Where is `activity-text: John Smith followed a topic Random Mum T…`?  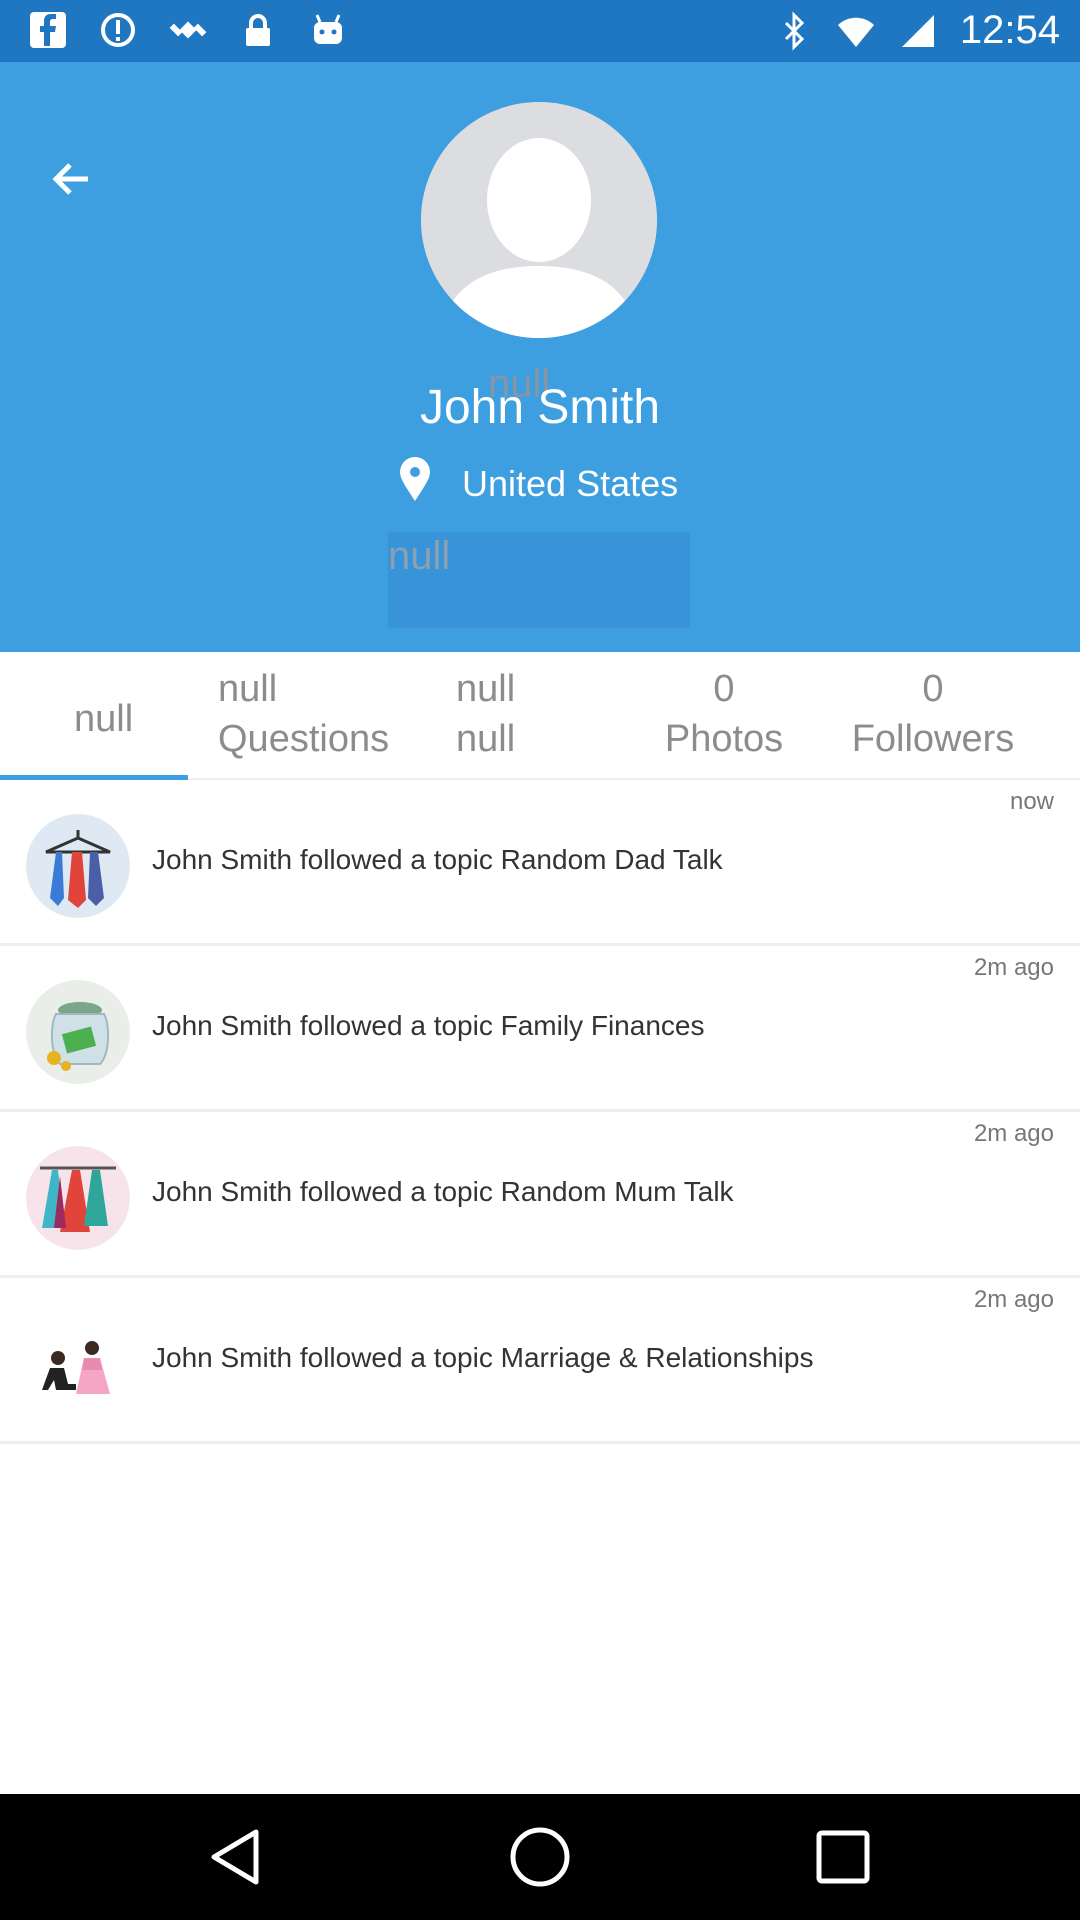 activity-text: John Smith followed a topic Random Mum T… is located at coordinates (443, 1191).